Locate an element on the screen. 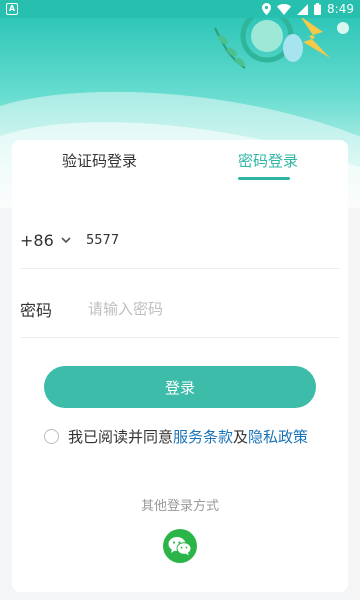 The width and height of the screenshot is (360, 600). privacy-link: 隐私政策 is located at coordinates (278, 436).